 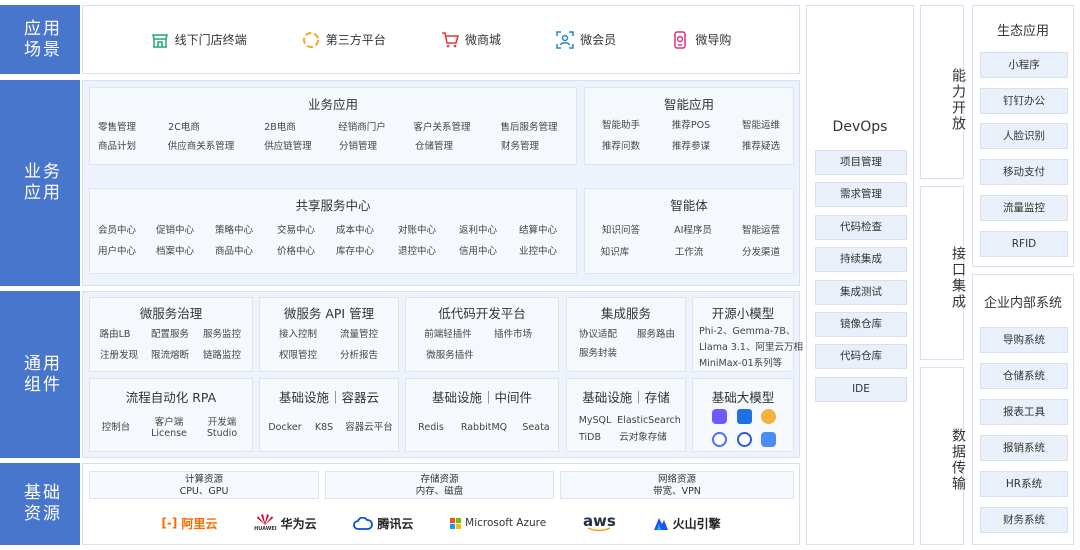 What do you see at coordinates (621, 146) in the screenshot?
I see `smart-app-item: 推荐问数` at bounding box center [621, 146].